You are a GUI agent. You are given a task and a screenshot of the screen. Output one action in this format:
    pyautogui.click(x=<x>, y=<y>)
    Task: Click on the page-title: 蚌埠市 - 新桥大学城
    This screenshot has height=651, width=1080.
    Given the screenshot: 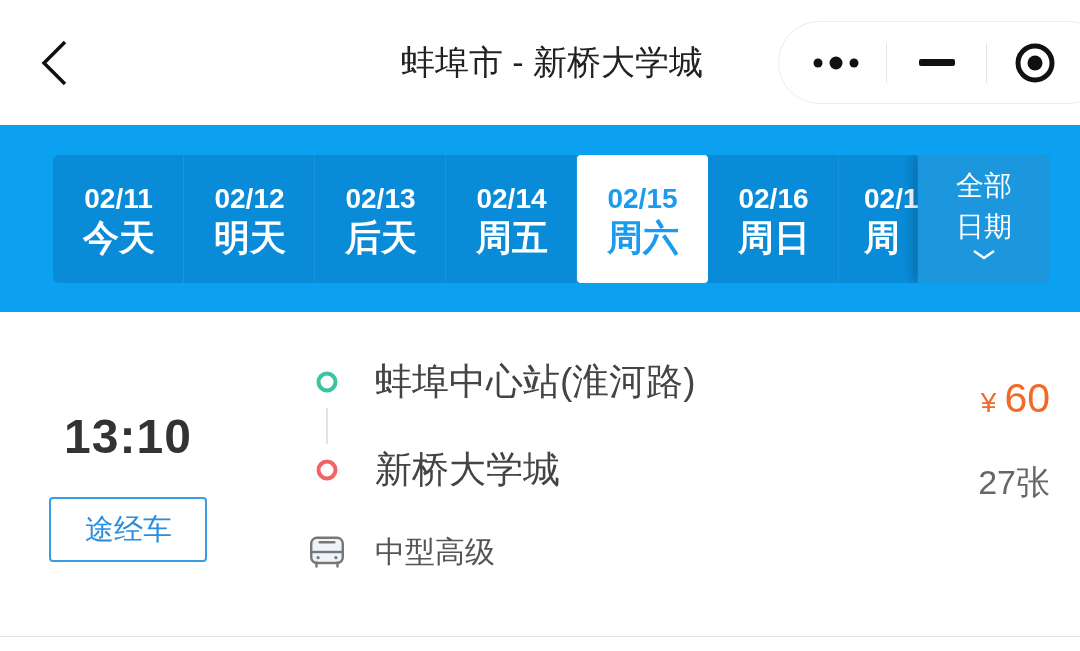 What is the action you would take?
    pyautogui.click(x=551, y=62)
    